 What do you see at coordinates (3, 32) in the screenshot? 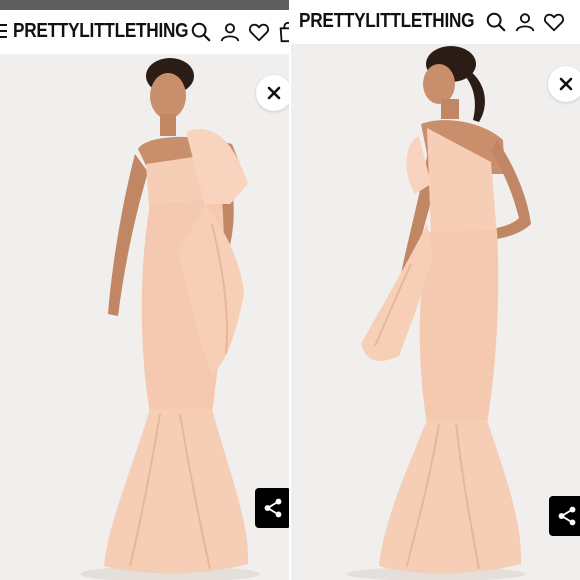
I see `menu-icon` at bounding box center [3, 32].